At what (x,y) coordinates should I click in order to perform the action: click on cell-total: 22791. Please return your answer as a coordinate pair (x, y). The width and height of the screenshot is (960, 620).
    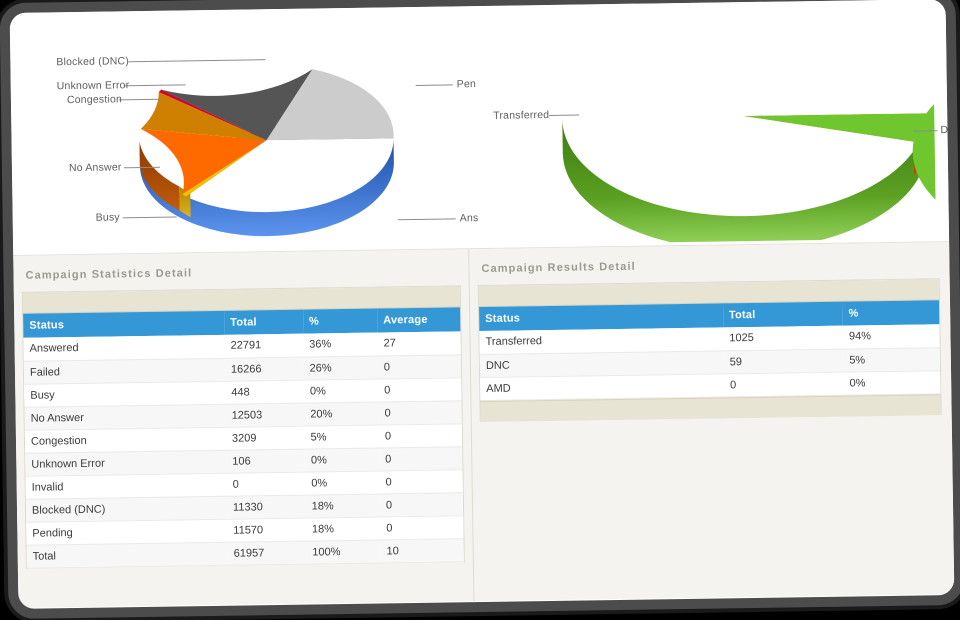
    Looking at the image, I should click on (264, 345).